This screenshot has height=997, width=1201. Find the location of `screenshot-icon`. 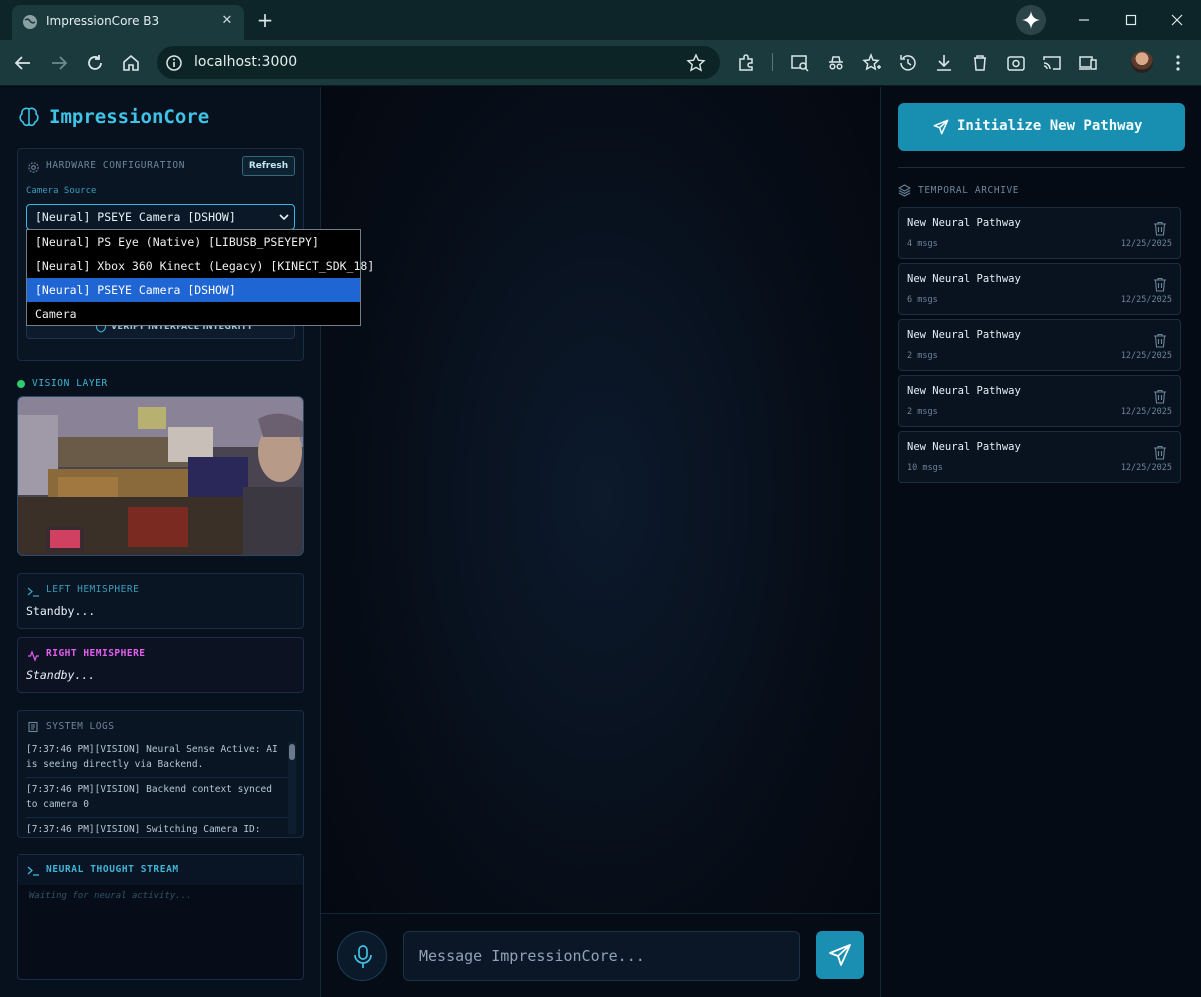

screenshot-icon is located at coordinates (1016, 63).